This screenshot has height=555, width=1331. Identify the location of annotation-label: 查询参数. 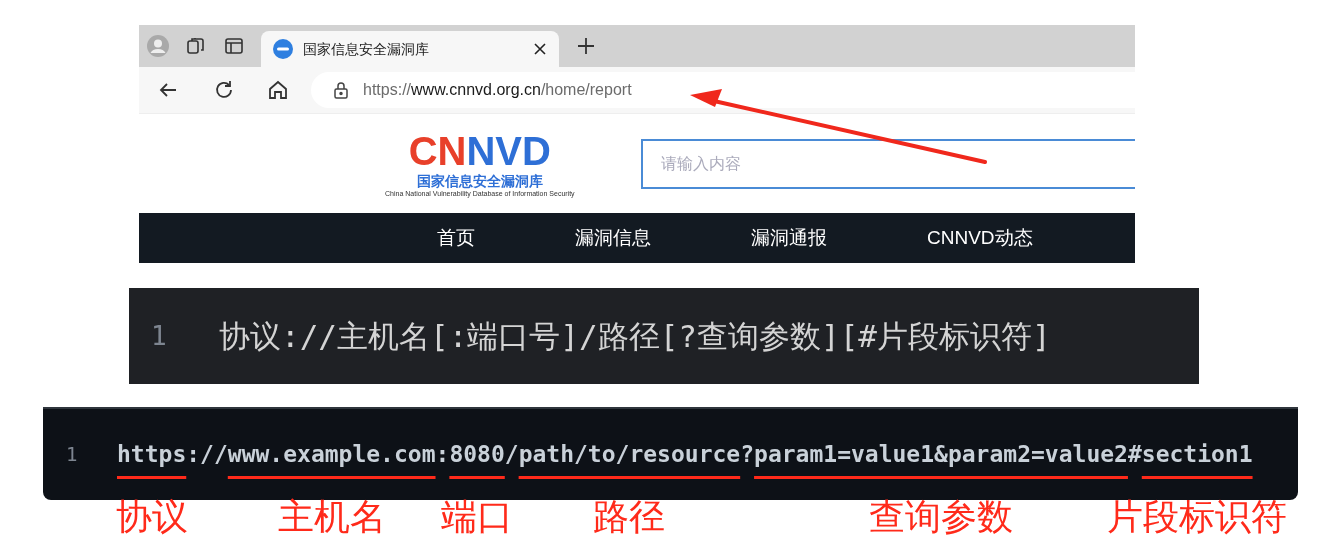
(941, 517).